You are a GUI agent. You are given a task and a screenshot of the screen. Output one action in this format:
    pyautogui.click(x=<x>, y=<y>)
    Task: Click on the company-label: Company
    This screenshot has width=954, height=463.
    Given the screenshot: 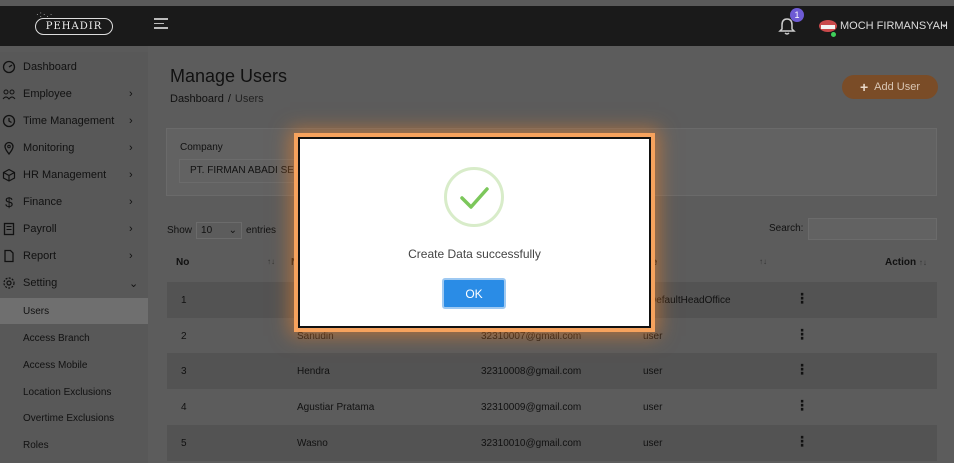 What is the action you would take?
    pyautogui.click(x=201, y=147)
    